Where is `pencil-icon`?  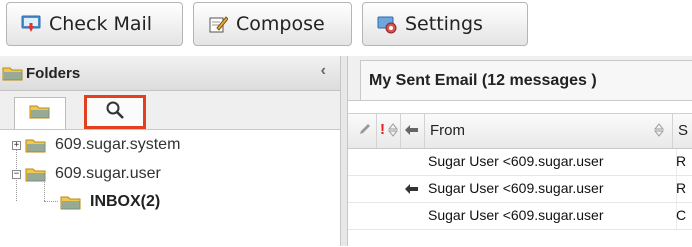 pencil-icon is located at coordinates (365, 131).